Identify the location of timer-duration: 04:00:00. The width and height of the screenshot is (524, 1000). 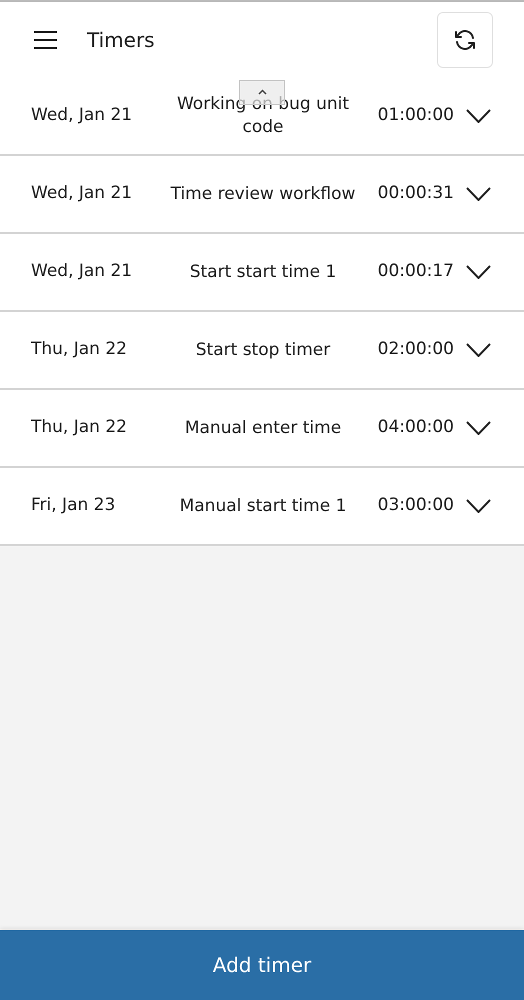
(416, 428).